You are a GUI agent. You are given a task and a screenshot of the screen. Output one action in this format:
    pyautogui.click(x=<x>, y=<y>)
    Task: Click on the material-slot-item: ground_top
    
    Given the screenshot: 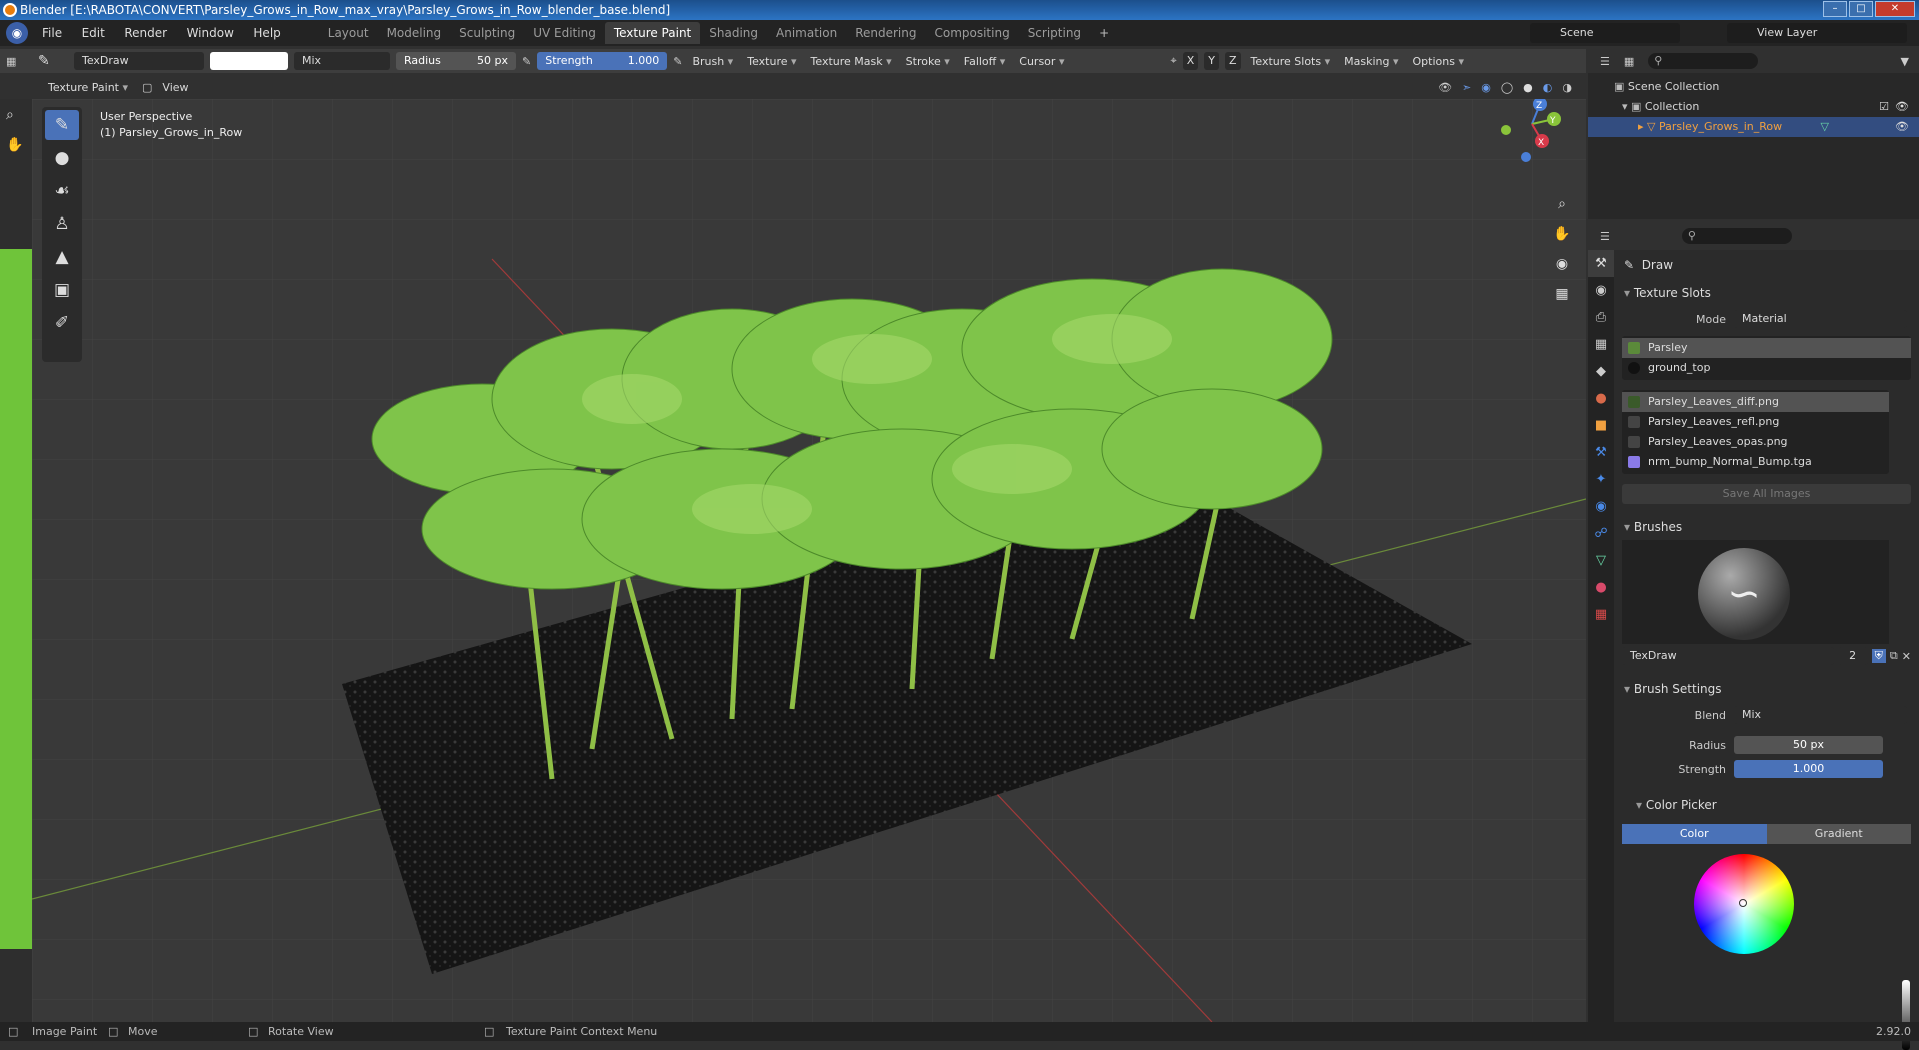 What is the action you would take?
    pyautogui.click(x=1766, y=368)
    